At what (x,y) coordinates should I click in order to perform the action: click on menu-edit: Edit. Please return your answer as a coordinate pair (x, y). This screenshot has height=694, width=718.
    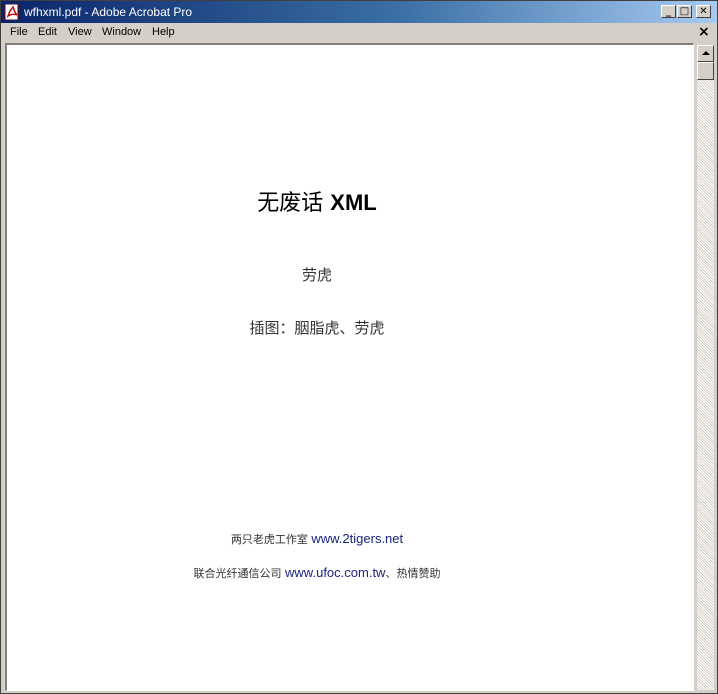
    Looking at the image, I should click on (47, 32).